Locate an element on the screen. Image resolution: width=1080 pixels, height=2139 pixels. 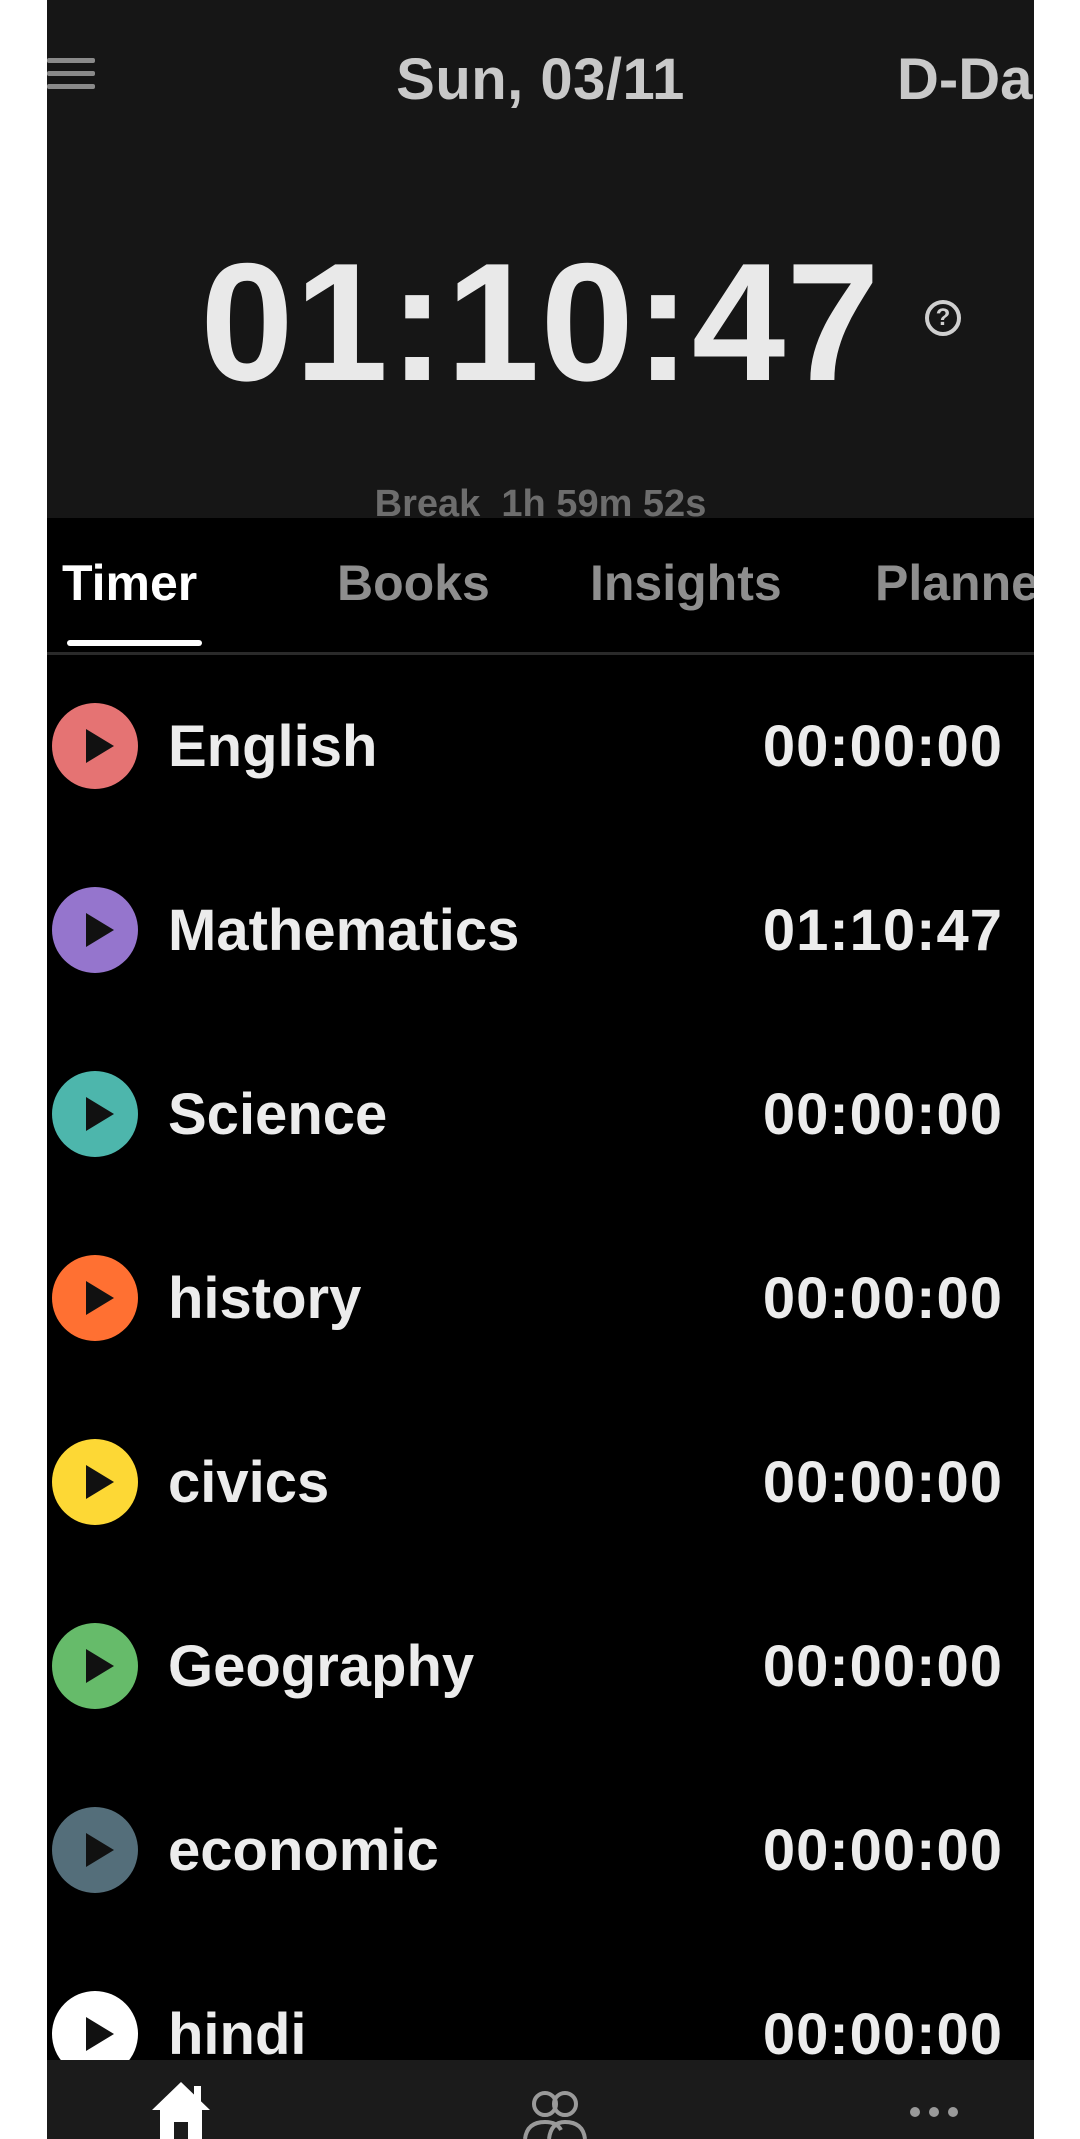
subject-row-economic: economic 00:00:00 is located at coordinates (540, 1851).